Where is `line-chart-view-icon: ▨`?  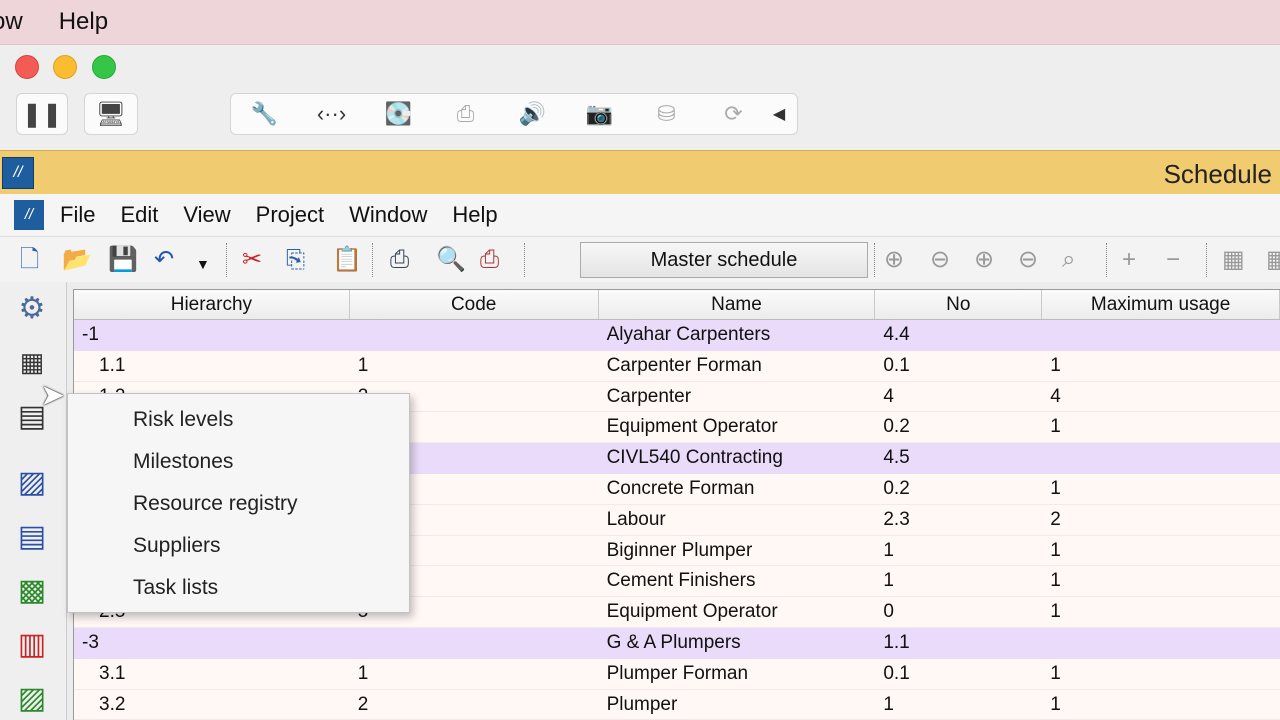
line-chart-view-icon: ▨ is located at coordinates (32, 482).